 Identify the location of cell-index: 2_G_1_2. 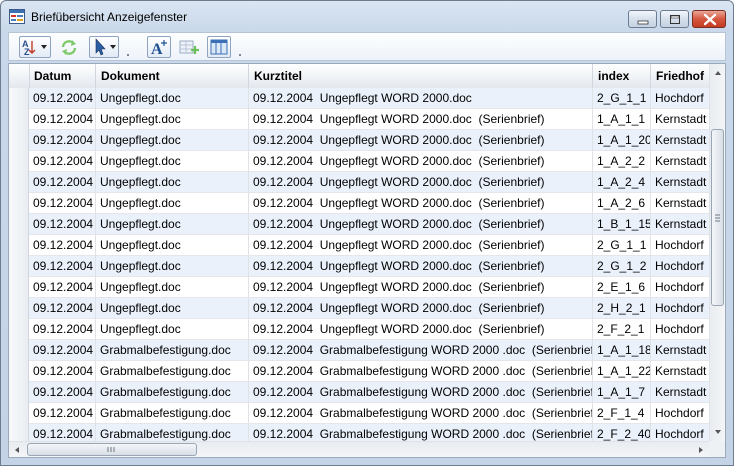
(622, 266).